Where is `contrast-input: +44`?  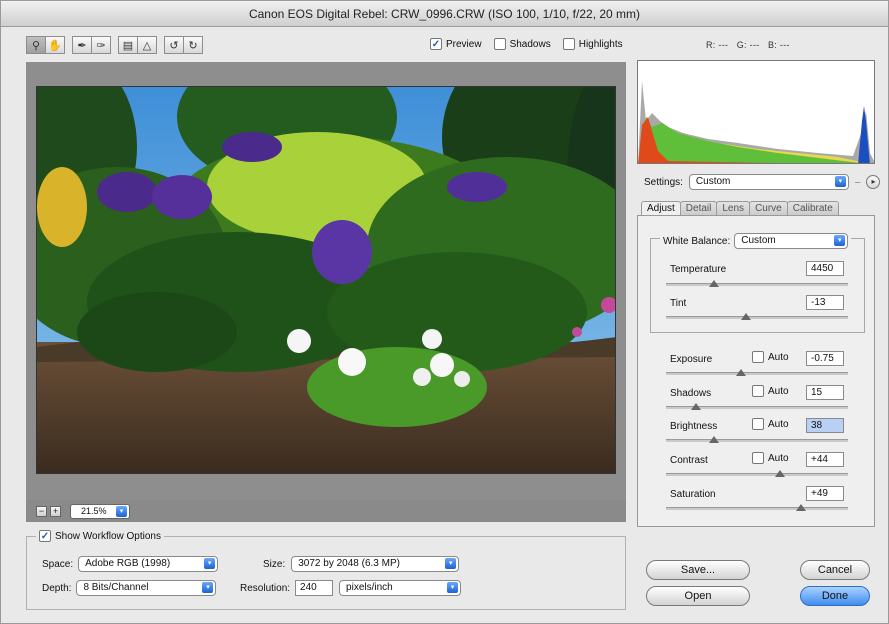
contrast-input: +44 is located at coordinates (825, 459).